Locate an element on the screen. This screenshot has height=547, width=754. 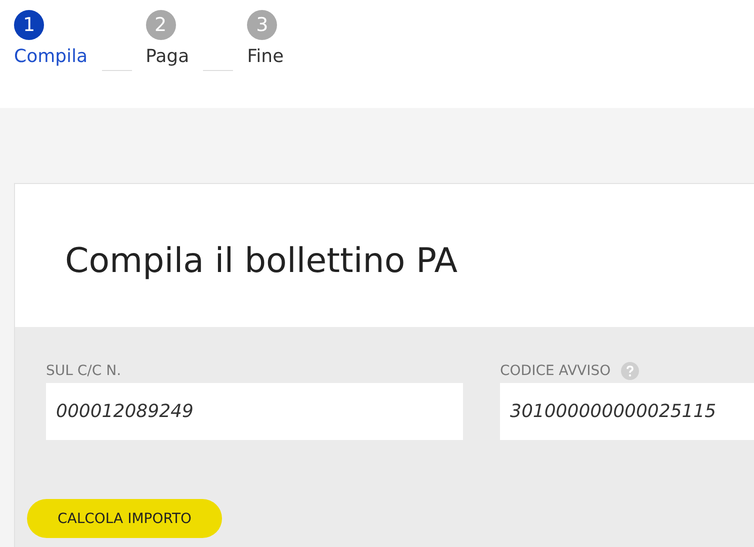
step-number: 2 is located at coordinates (161, 25).